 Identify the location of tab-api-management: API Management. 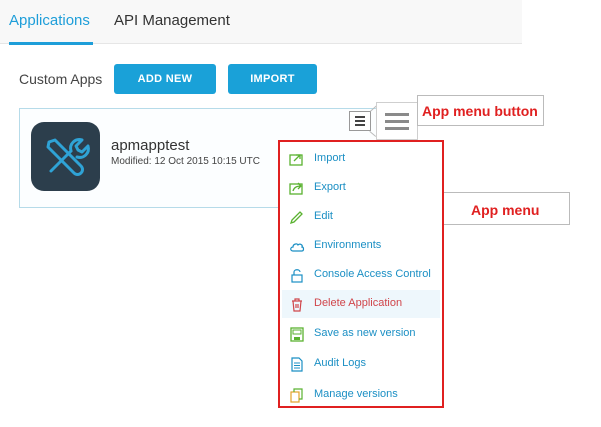
(172, 20).